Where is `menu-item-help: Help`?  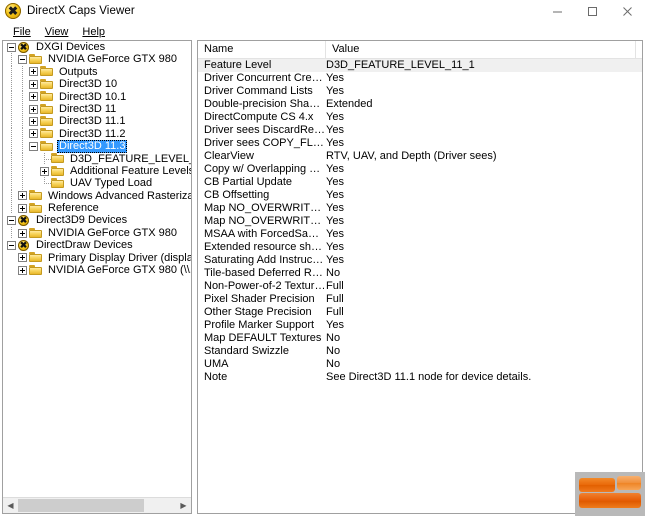 menu-item-help: Help is located at coordinates (93, 32).